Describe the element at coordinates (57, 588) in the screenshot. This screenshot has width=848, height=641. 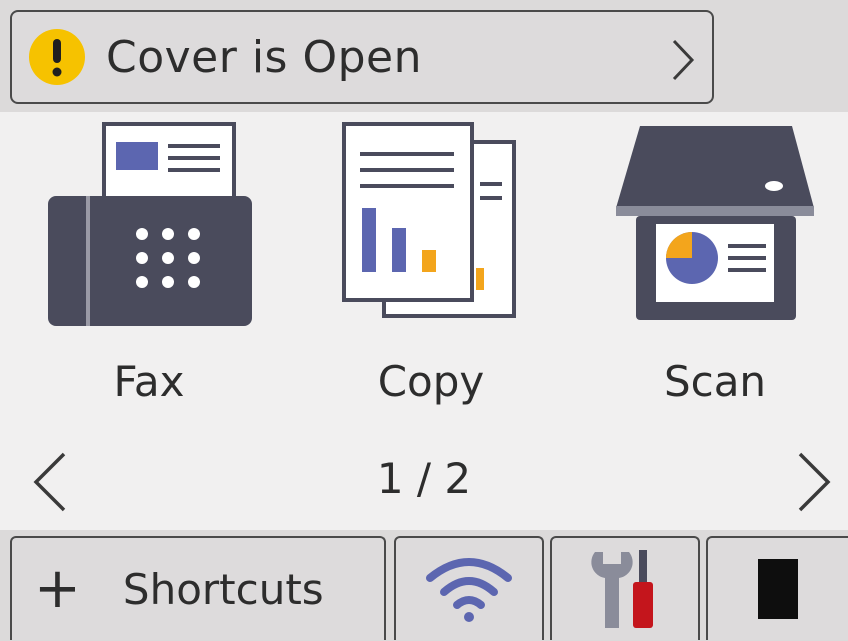
I see `plus-icon: +` at that location.